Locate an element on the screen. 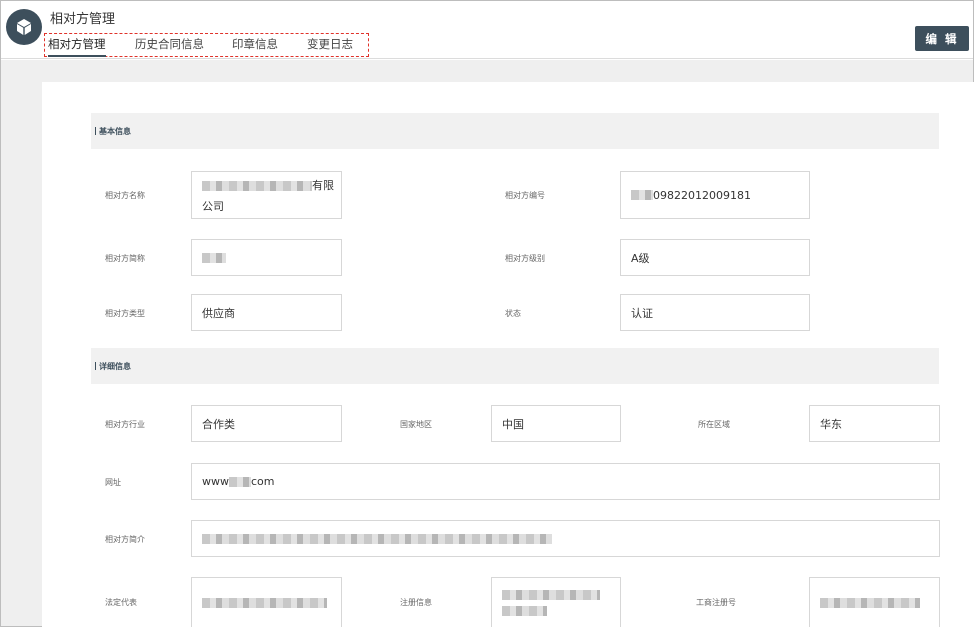 Image resolution: width=974 pixels, height=627 pixels. section-basic-info: 基本信息 is located at coordinates (515, 131).